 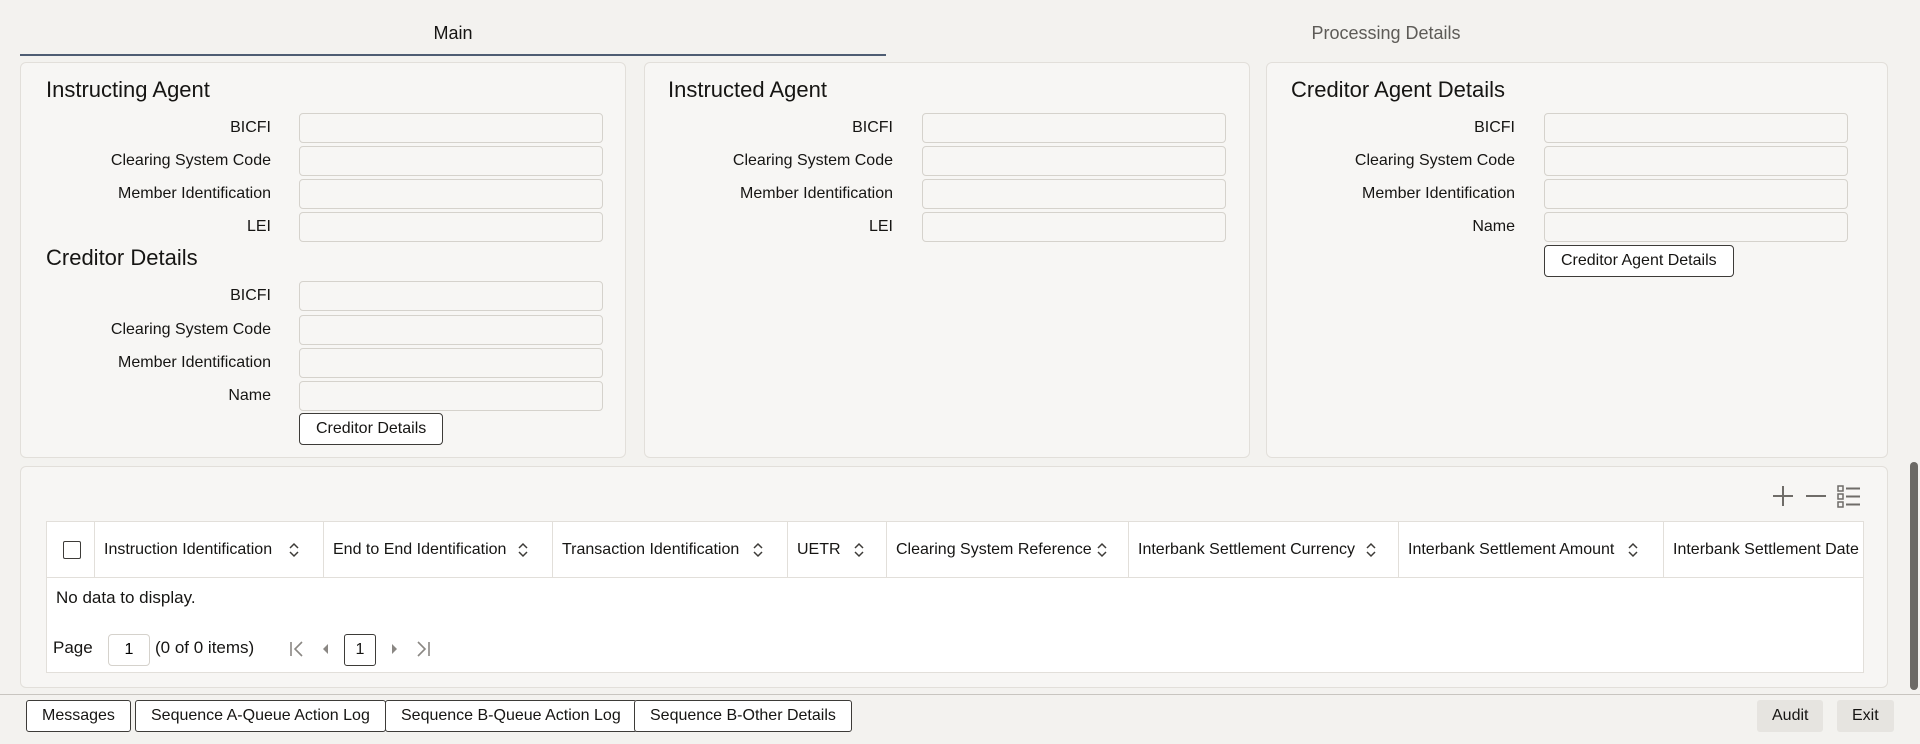 What do you see at coordinates (297, 649) in the screenshot?
I see `first-page-icon` at bounding box center [297, 649].